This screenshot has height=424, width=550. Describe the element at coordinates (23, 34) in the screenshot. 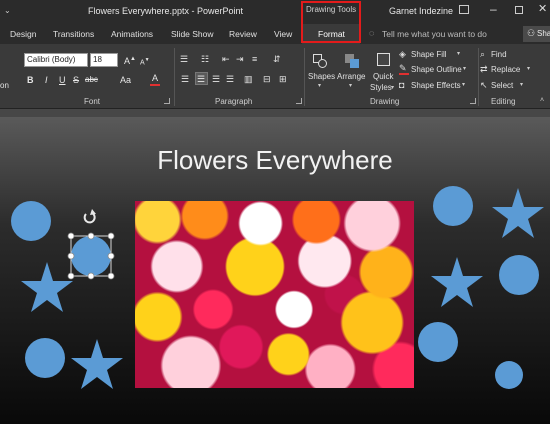

I see `tab-design: Design` at that location.